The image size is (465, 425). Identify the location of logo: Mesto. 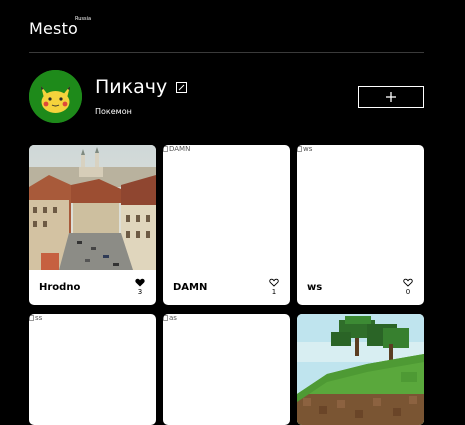
(53, 28).